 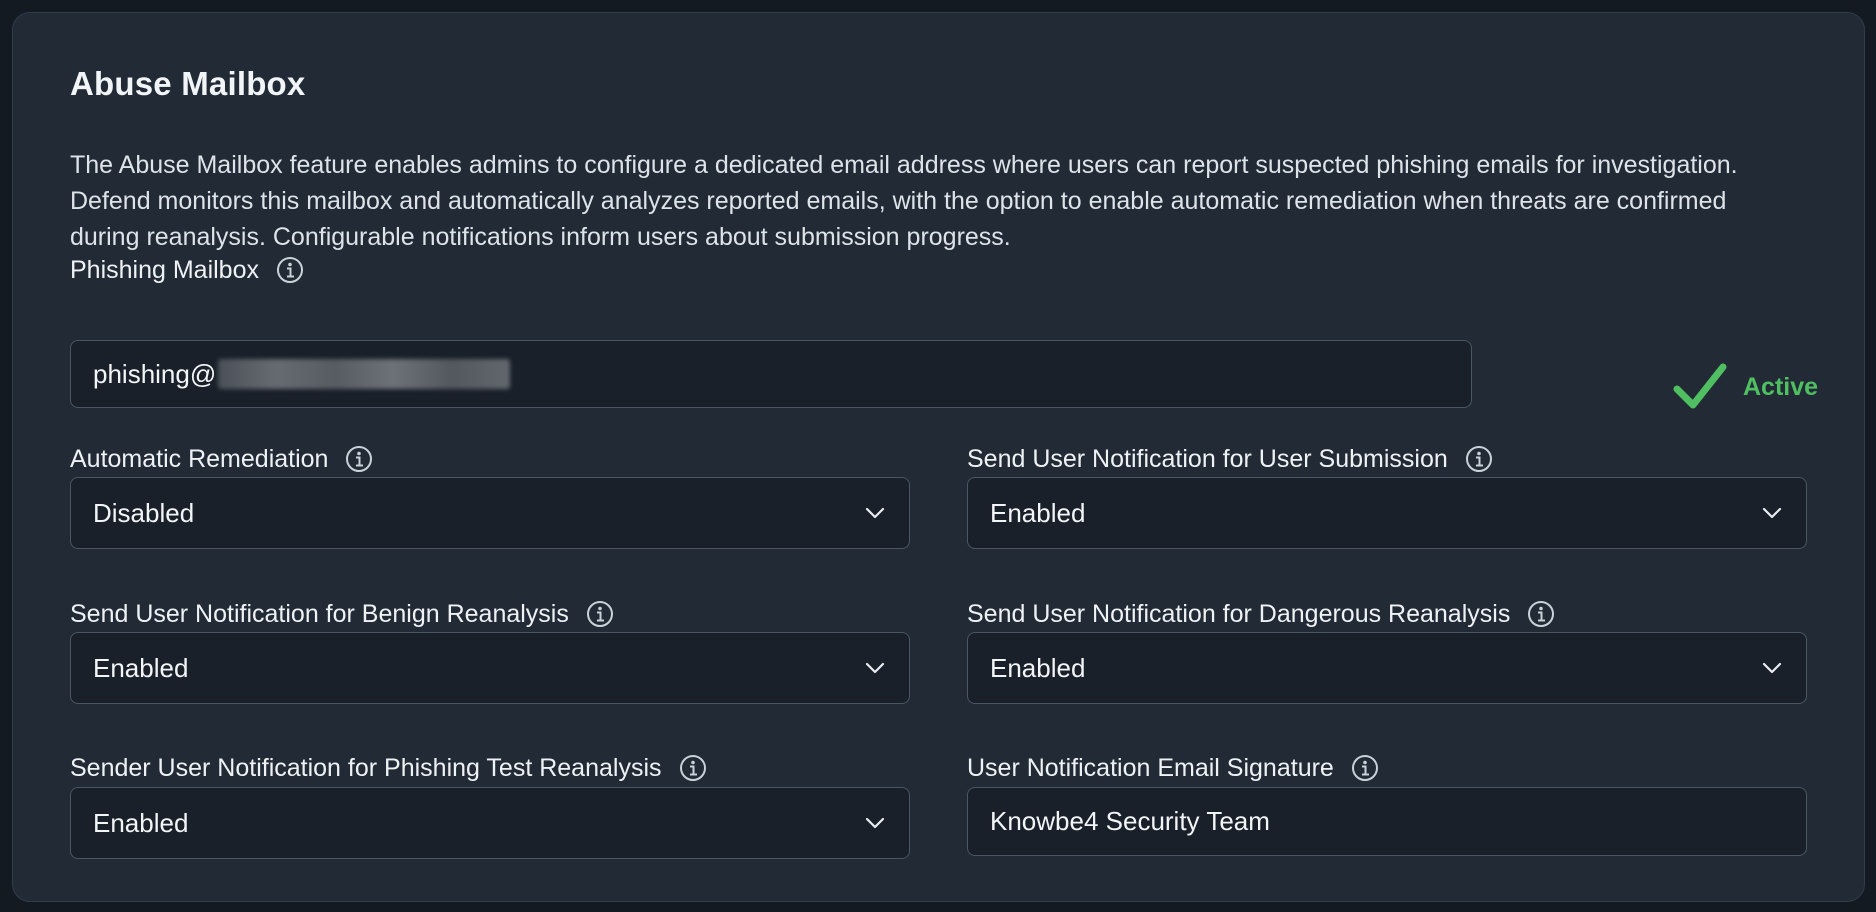 I want to click on mailbox-status: Active, so click(x=1745, y=387).